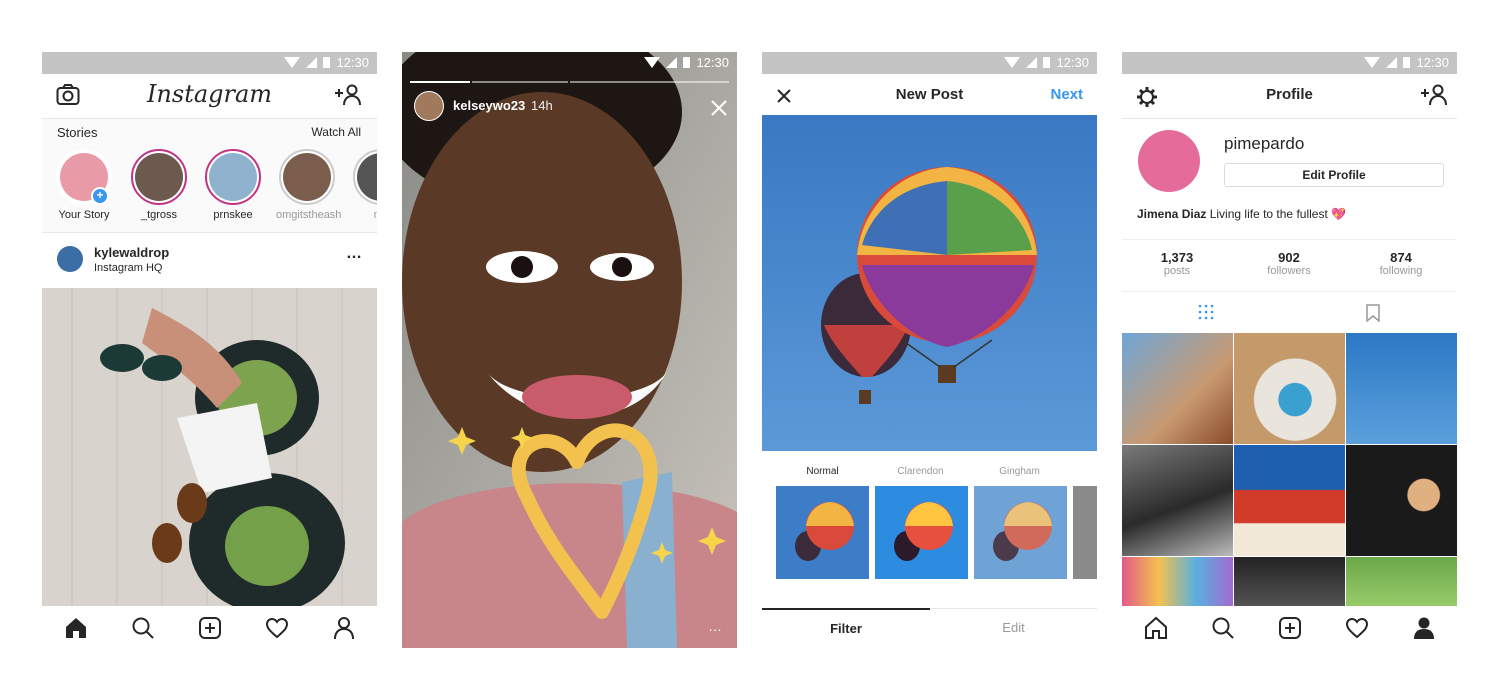 Image resolution: width=1500 pixels, height=700 pixels. I want to click on photo-grid, so click(1289, 470).